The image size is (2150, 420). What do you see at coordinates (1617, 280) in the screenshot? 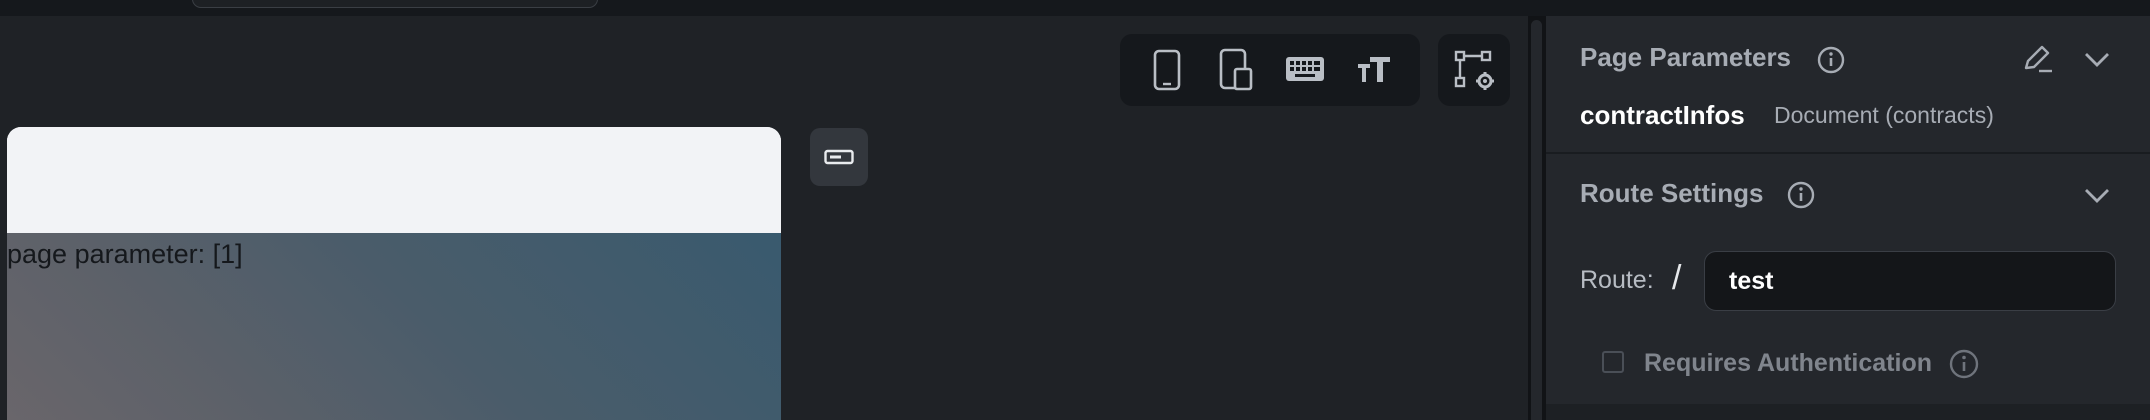
I see `route-label: Route:` at bounding box center [1617, 280].